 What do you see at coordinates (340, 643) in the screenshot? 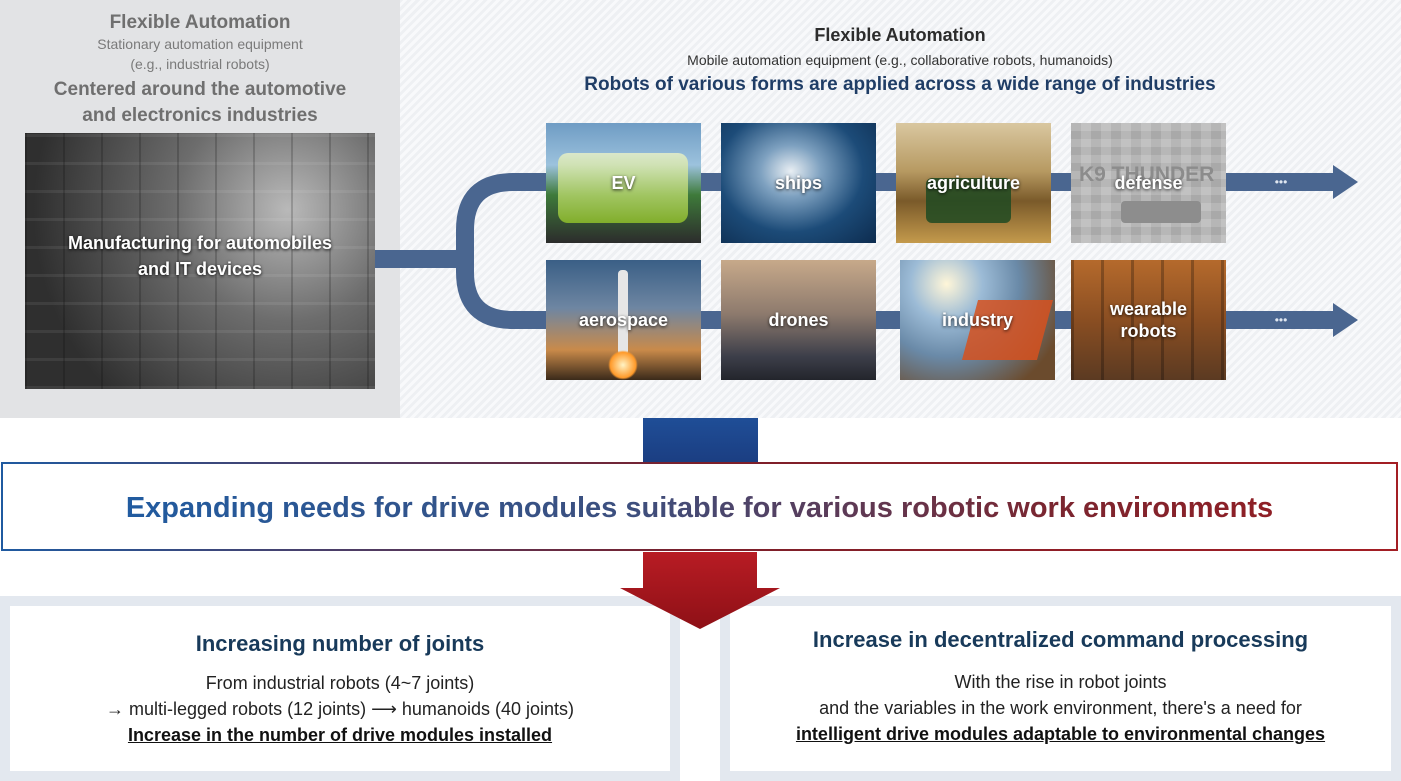
I see `joints-title: Increasing number of joints` at bounding box center [340, 643].